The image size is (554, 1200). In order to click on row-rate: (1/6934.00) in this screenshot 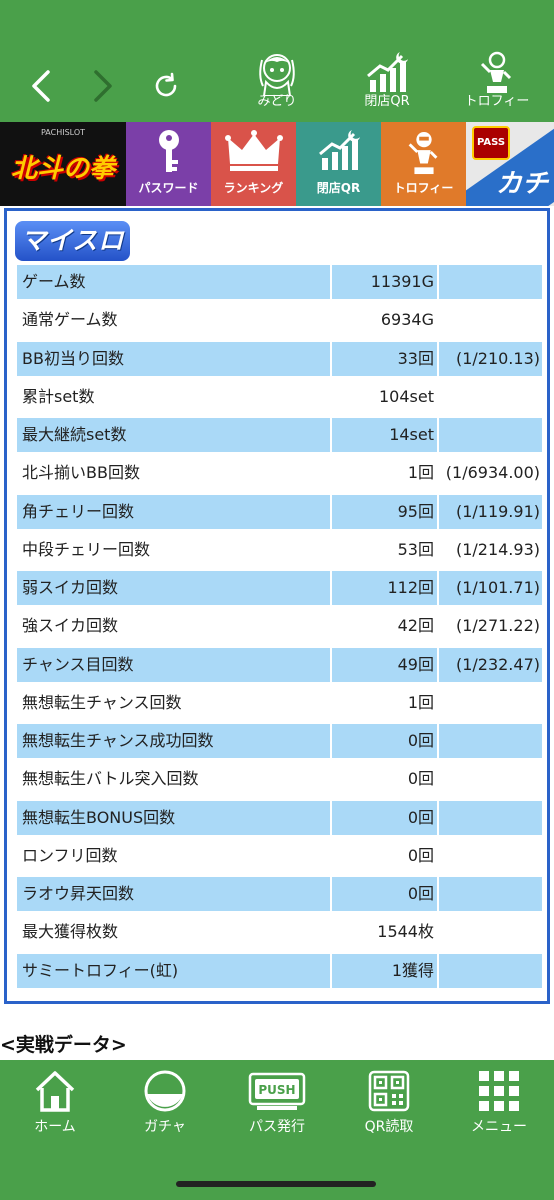, I will do `click(490, 473)`.